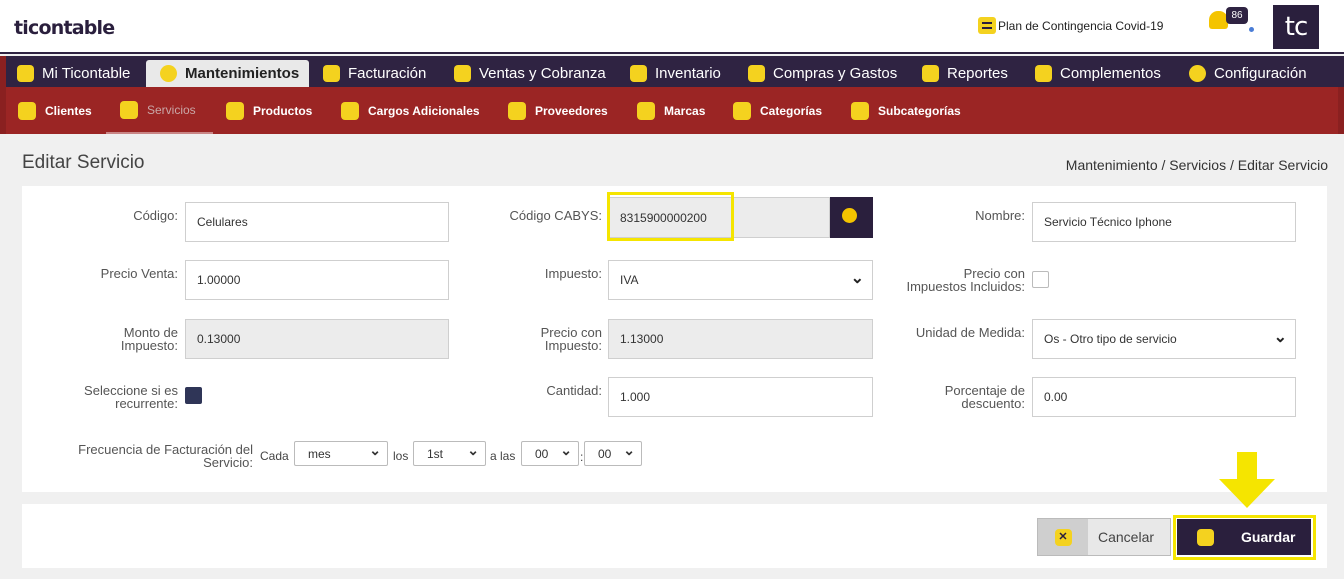 Image resolution: width=1344 pixels, height=579 pixels. Describe the element at coordinates (740, 339) in the screenshot. I see `precio-con-impuesto-input: 1.13000` at that location.